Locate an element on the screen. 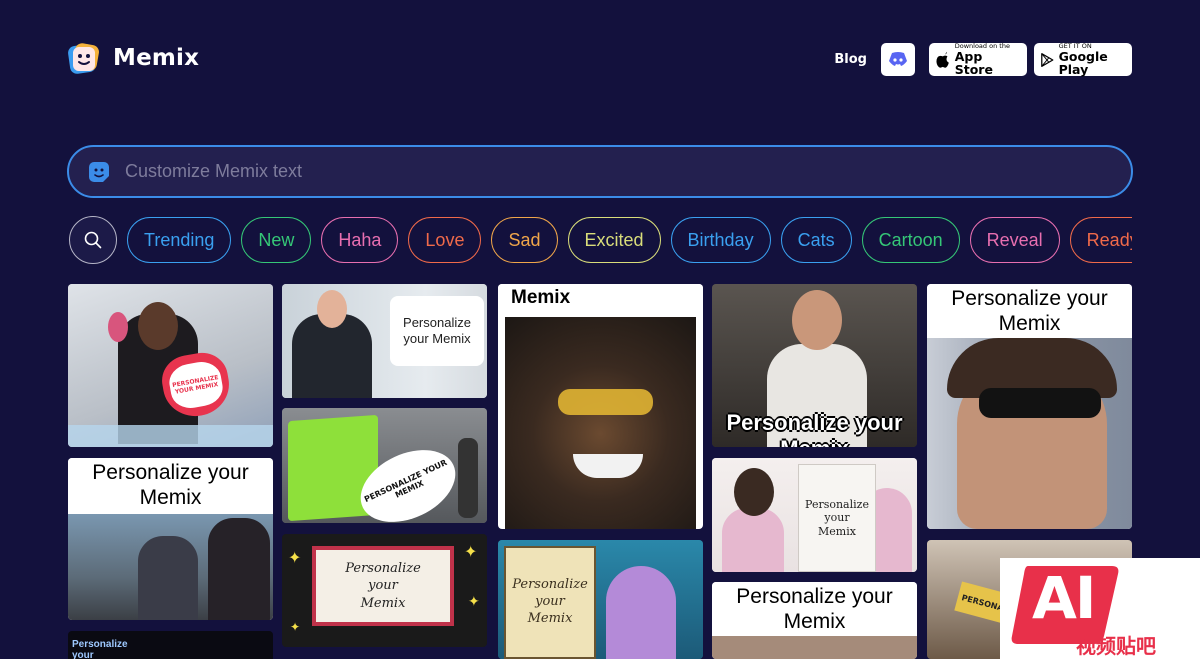 This screenshot has height=659, width=1200. category-chip-label: Cartoon is located at coordinates (910, 239).